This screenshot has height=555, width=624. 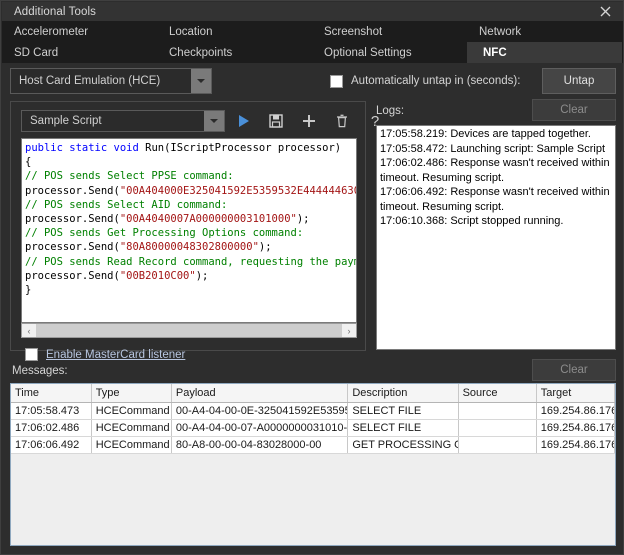 What do you see at coordinates (79, 52) in the screenshot?
I see `tab-sd-card: SD Card` at bounding box center [79, 52].